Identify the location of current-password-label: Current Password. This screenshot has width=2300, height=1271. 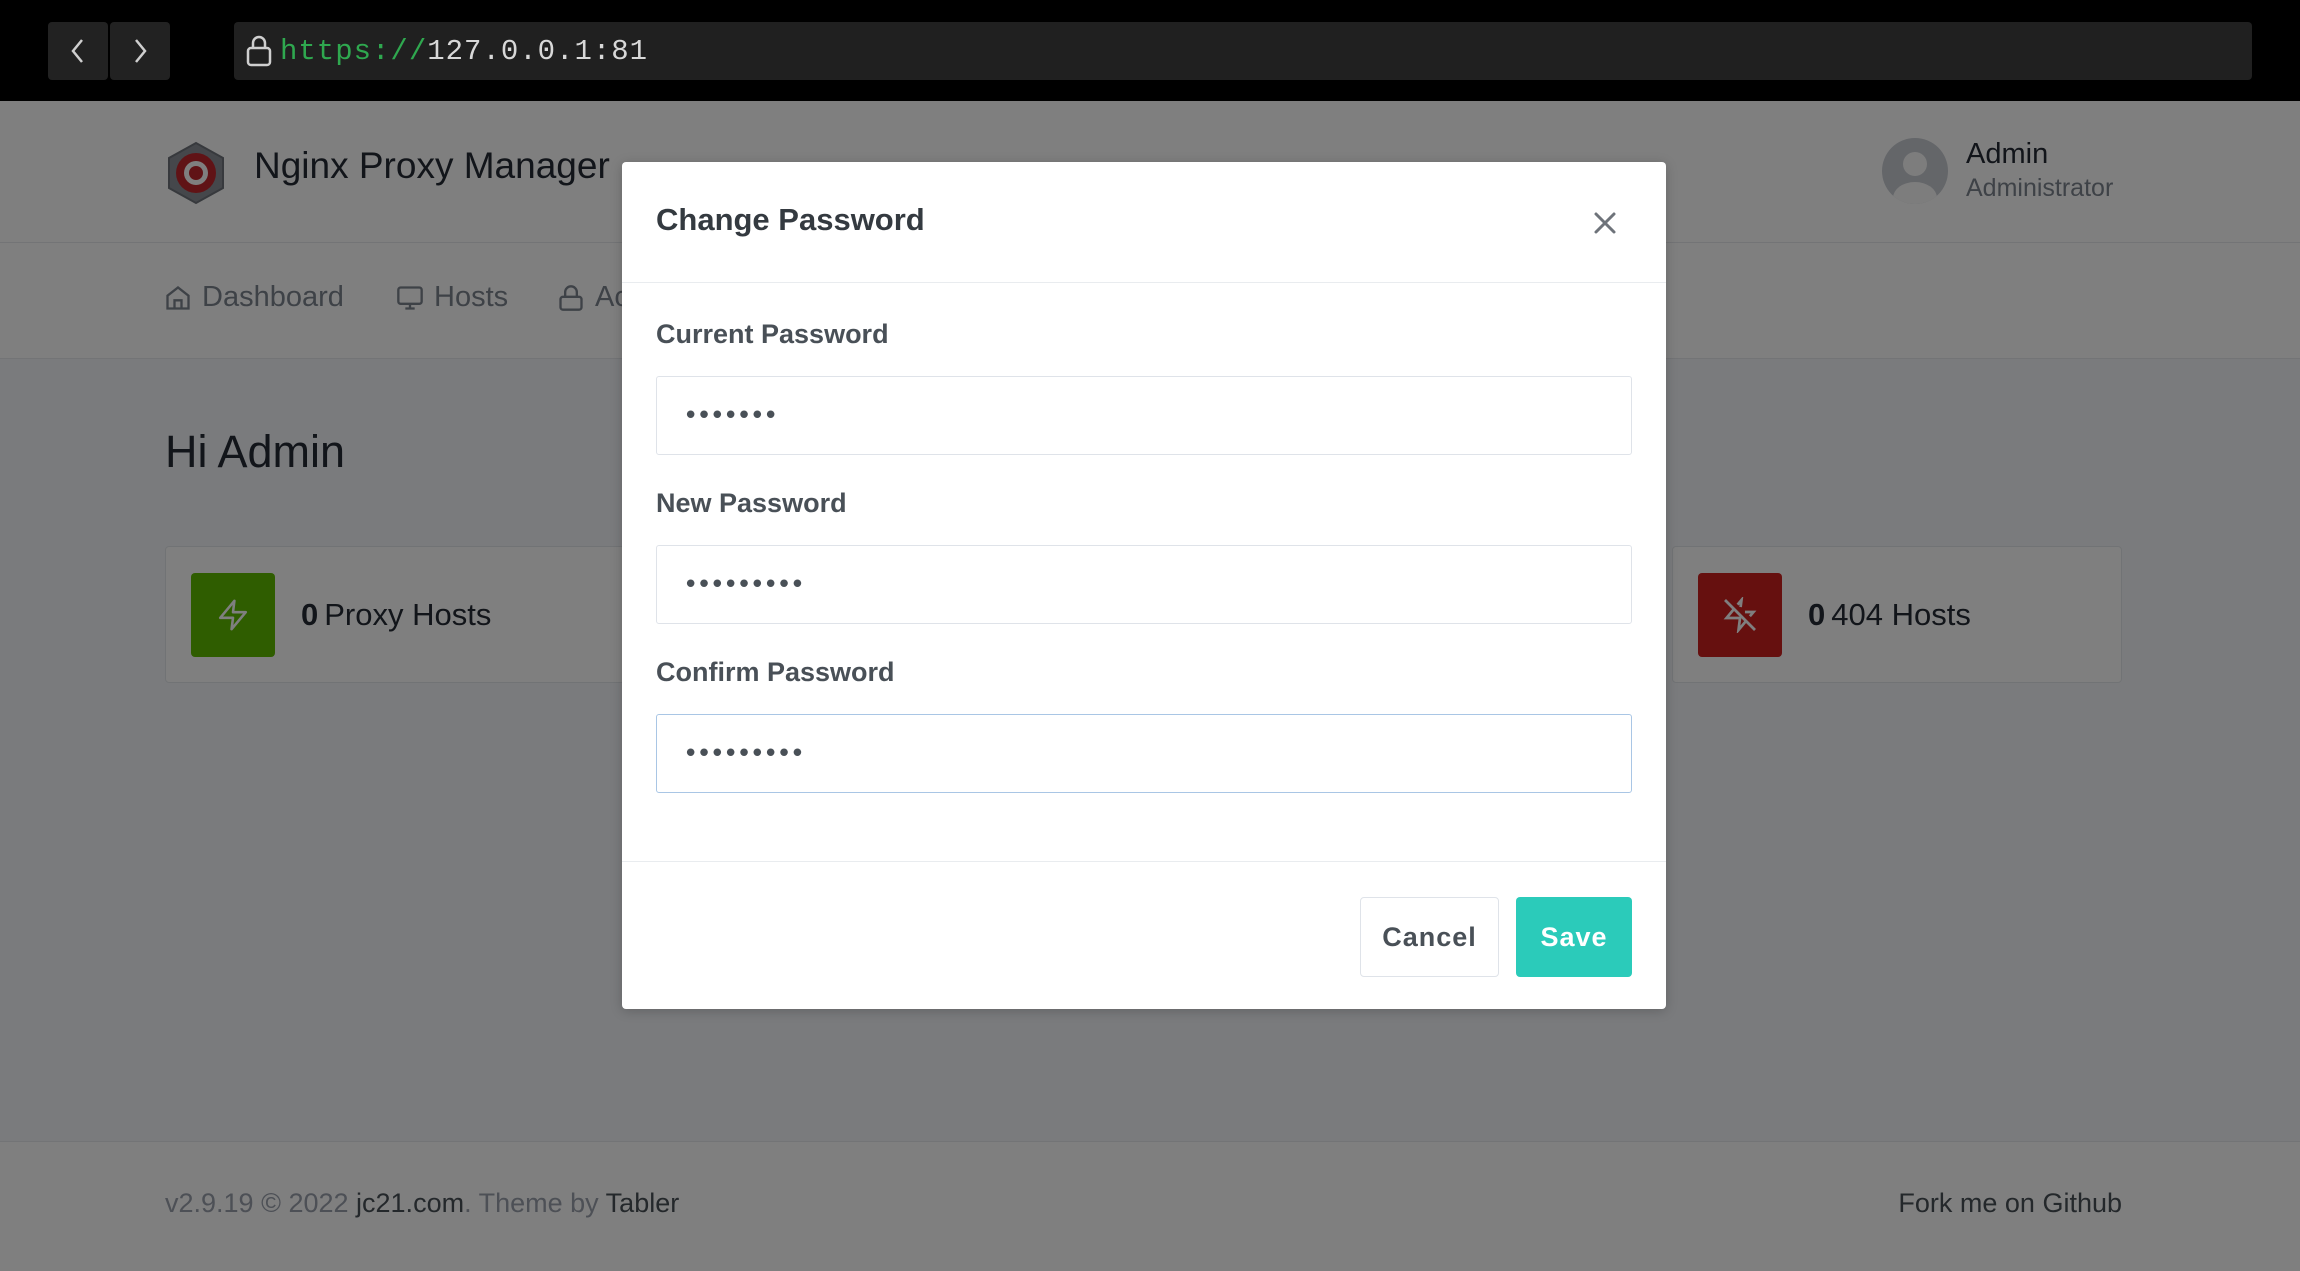
(772, 334).